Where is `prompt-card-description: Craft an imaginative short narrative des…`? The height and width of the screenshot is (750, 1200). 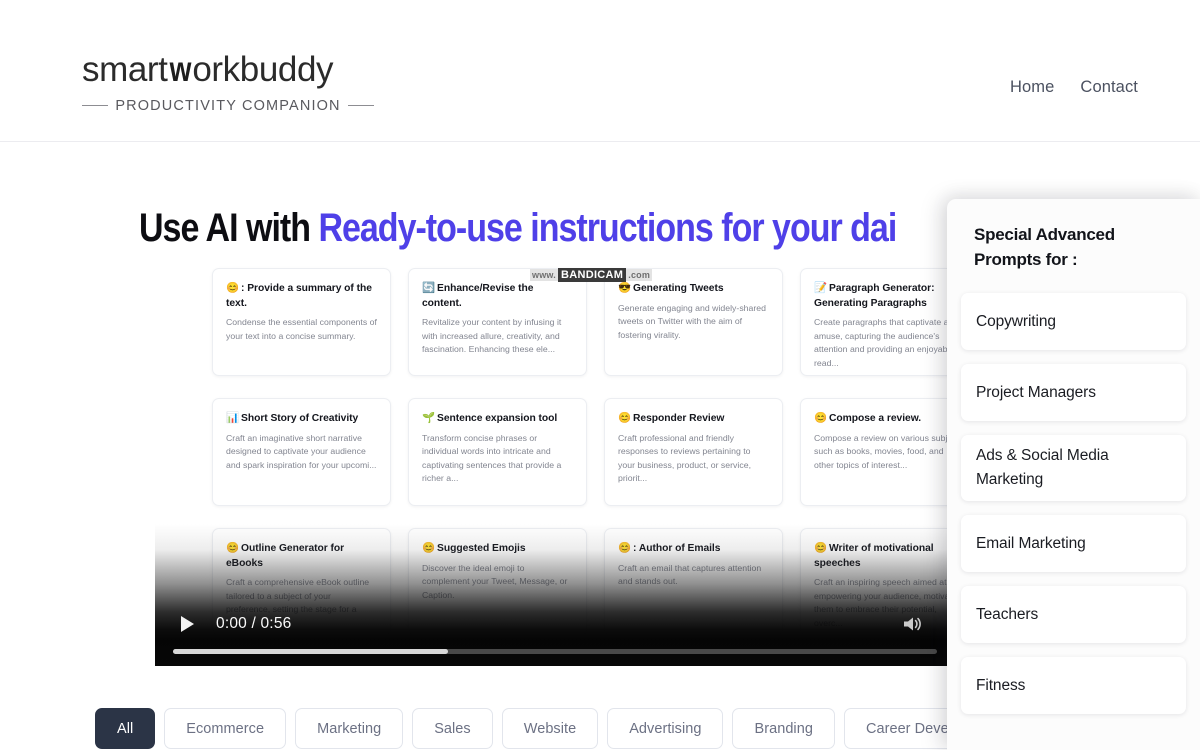
prompt-card-description: Craft an imaginative short narrative des… is located at coordinates (301, 451).